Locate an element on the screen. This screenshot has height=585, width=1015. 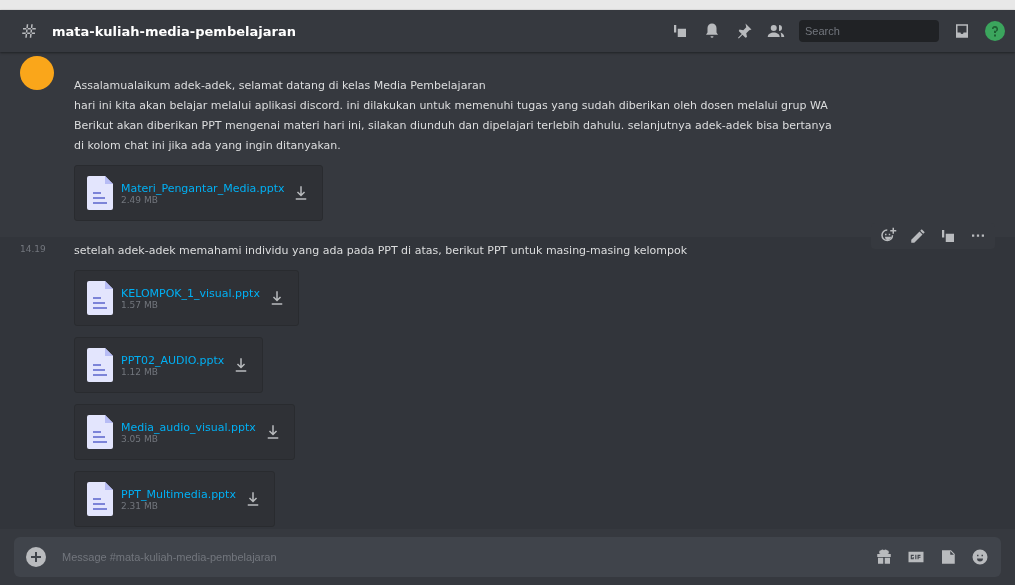
file-link: PPT_Multimedia.pptx is located at coordinates (178, 494).